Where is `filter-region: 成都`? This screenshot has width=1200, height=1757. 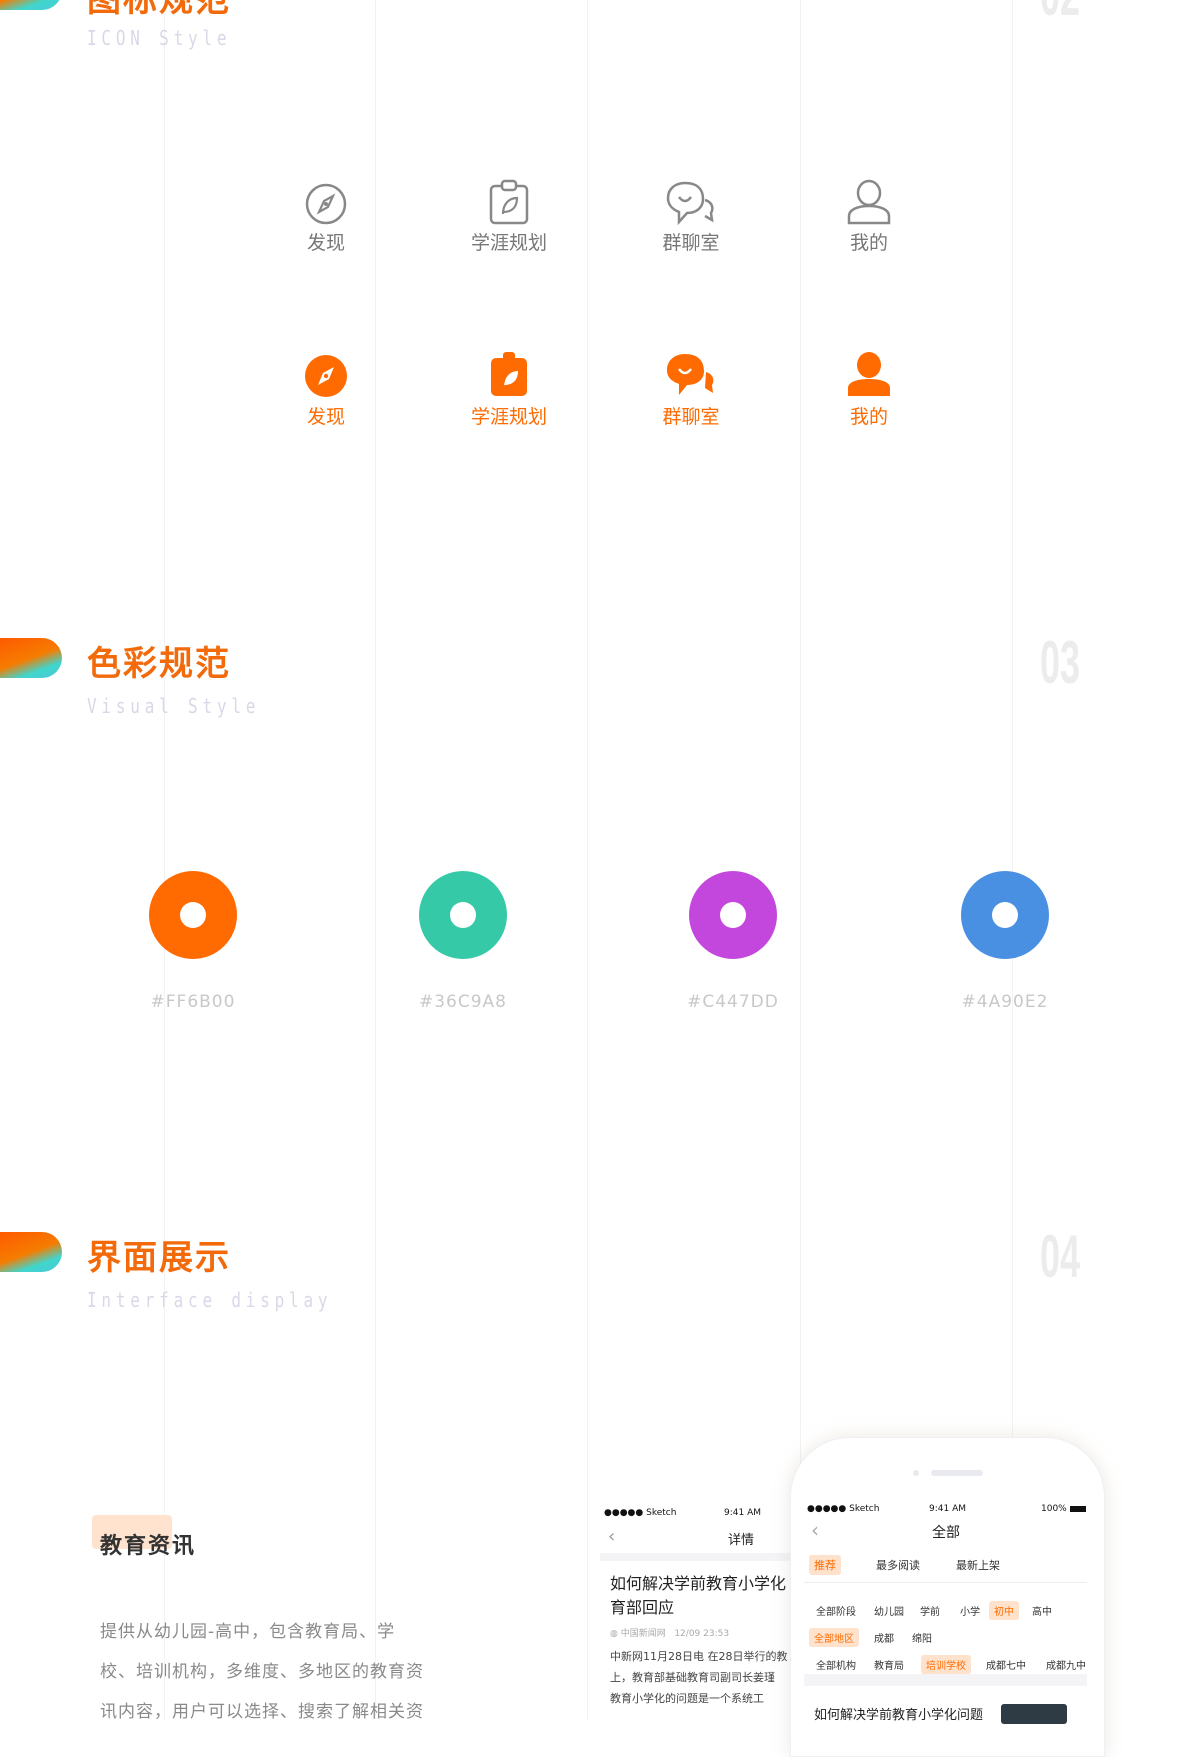 filter-region: 成都 is located at coordinates (884, 1637).